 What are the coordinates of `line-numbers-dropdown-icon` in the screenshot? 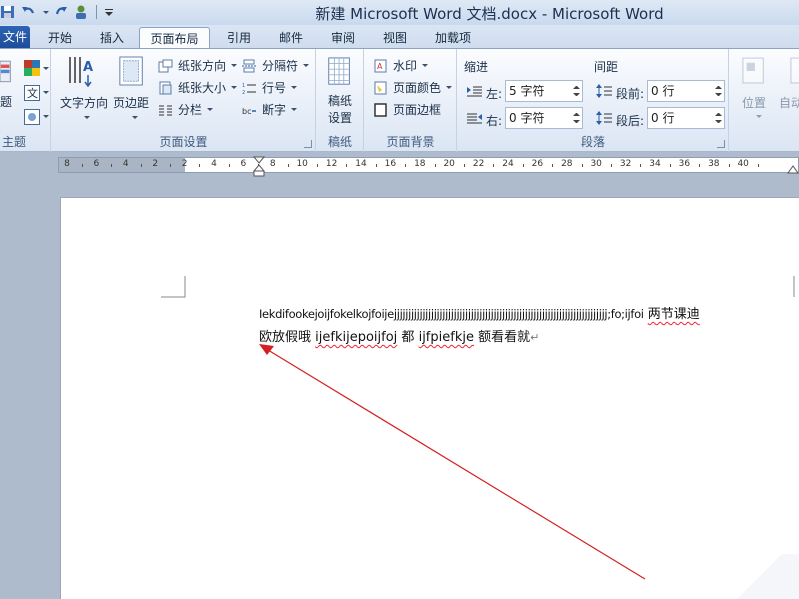 It's located at (294, 87).